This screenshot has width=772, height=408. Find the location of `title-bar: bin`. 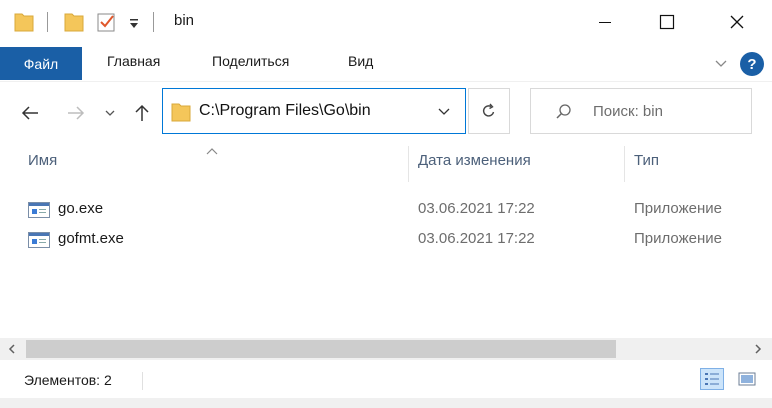

title-bar: bin is located at coordinates (386, 22).